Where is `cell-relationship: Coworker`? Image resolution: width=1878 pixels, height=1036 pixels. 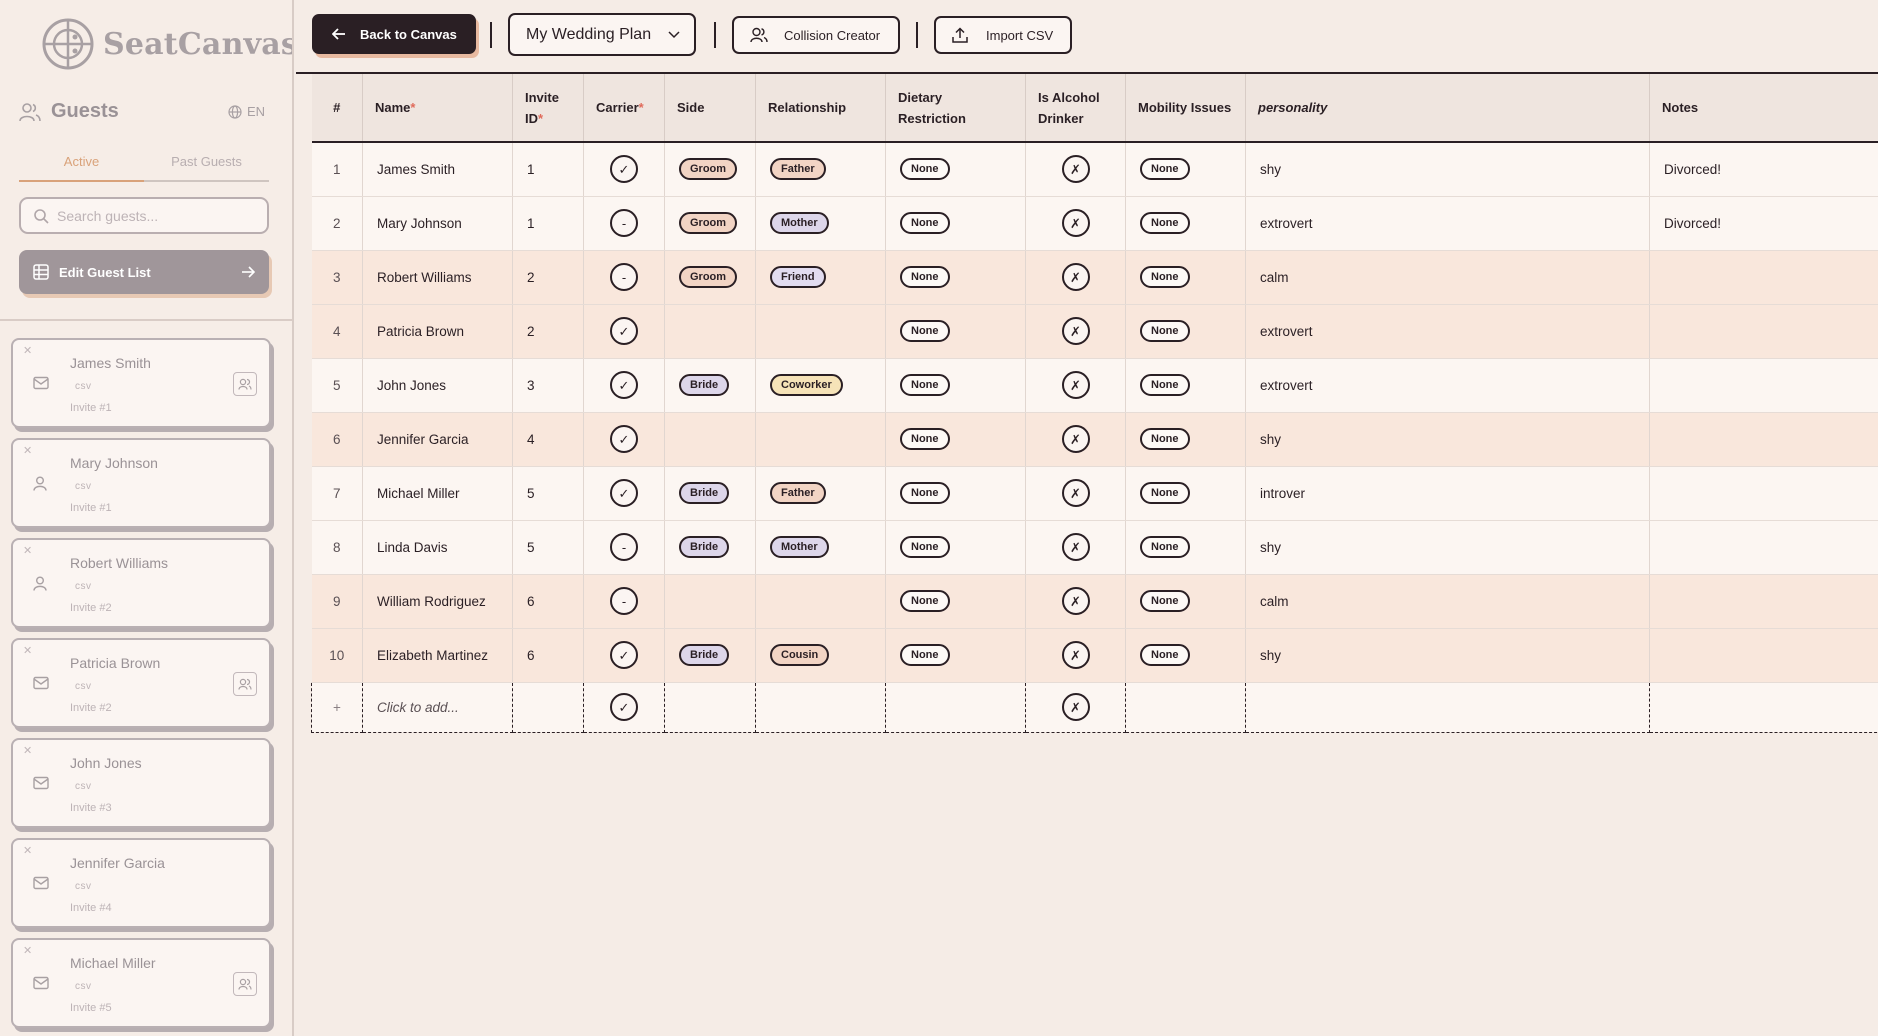
cell-relationship: Coworker is located at coordinates (820, 385).